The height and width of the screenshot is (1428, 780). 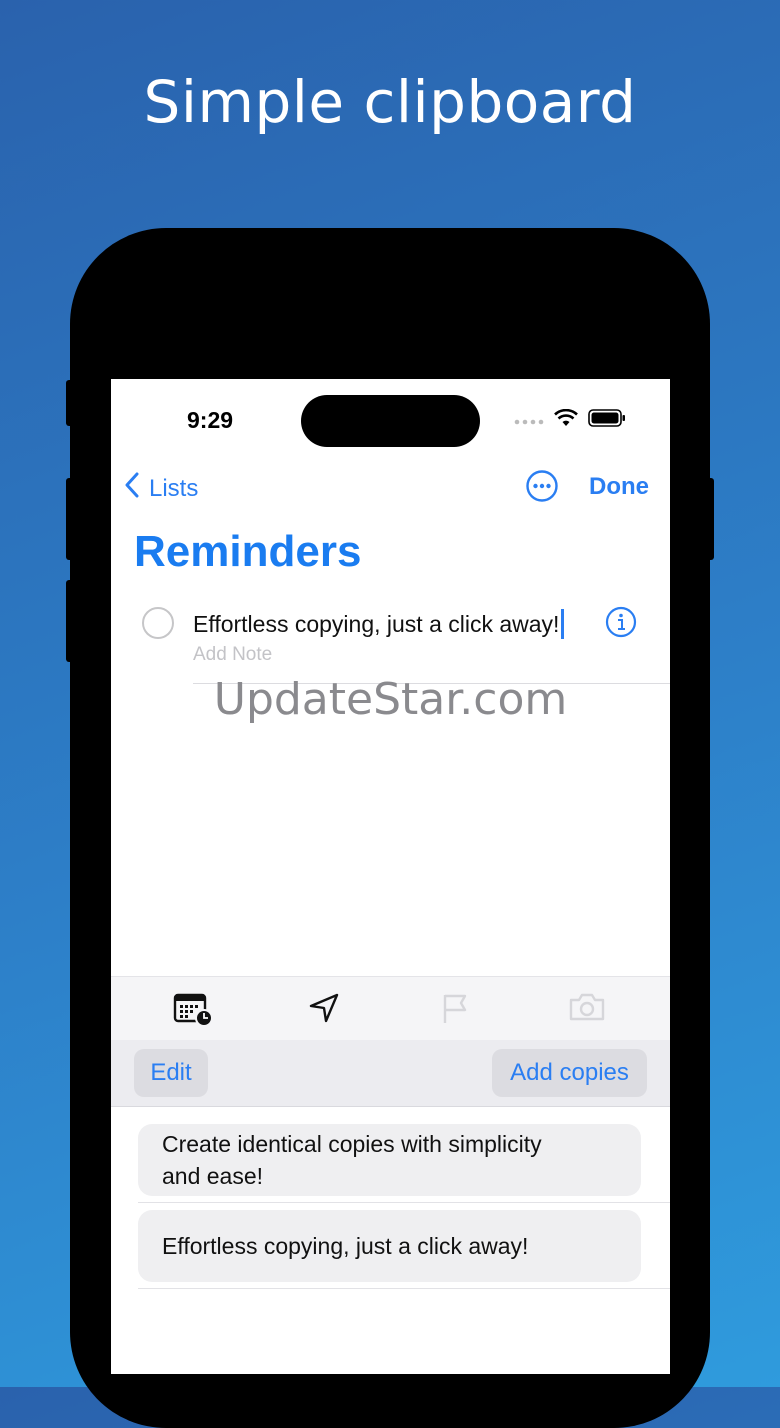 I want to click on signal-dots-icon, so click(x=529, y=421).